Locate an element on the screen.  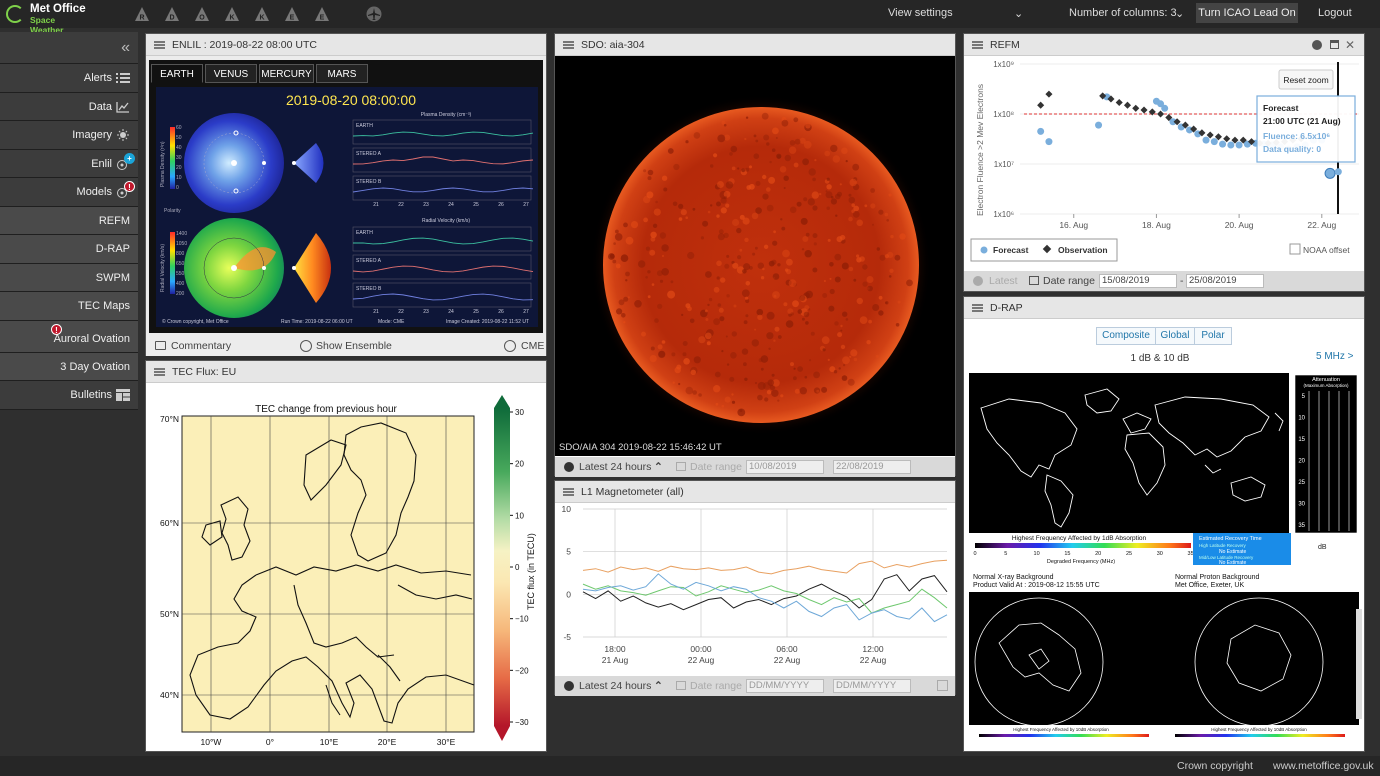
tab-composite: Composite is located at coordinates (1126, 336).